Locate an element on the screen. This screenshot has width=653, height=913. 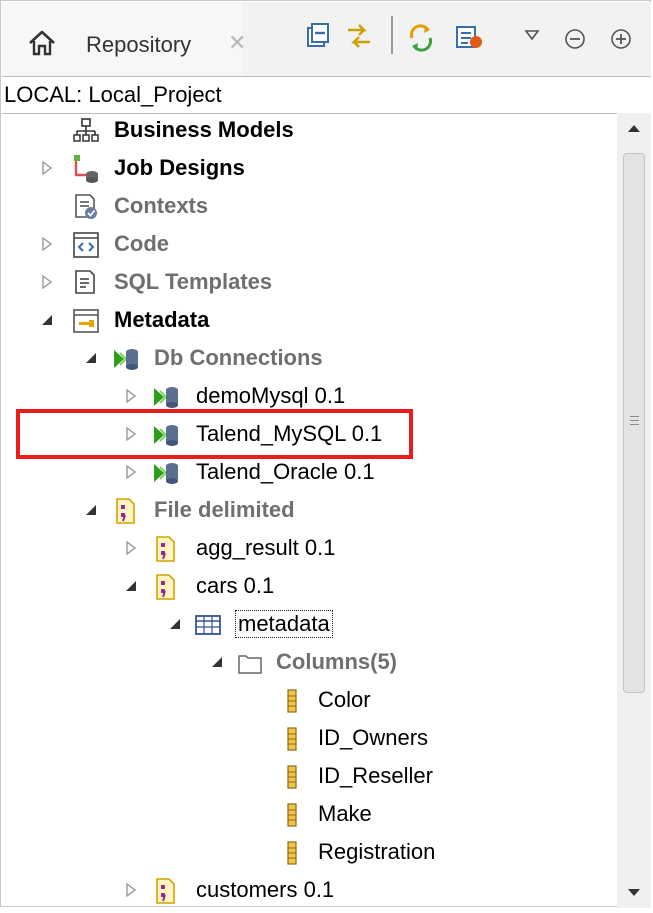
tree-item-label: Make is located at coordinates (345, 813).